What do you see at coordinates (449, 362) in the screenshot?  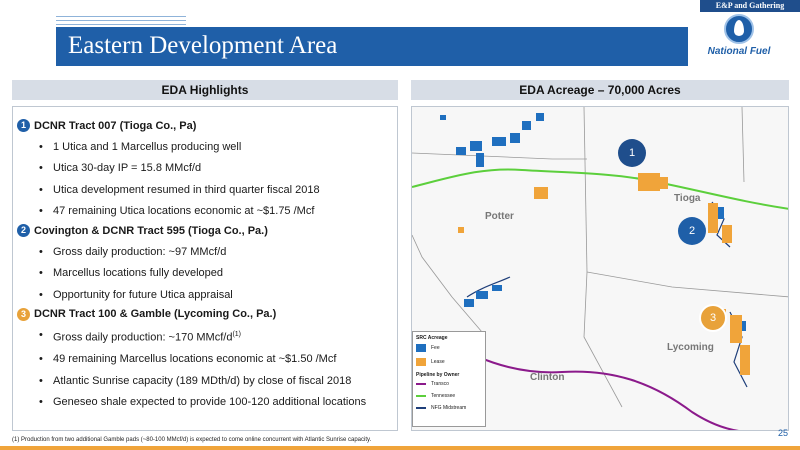 I see `legend-item-lease: Lease` at bounding box center [449, 362].